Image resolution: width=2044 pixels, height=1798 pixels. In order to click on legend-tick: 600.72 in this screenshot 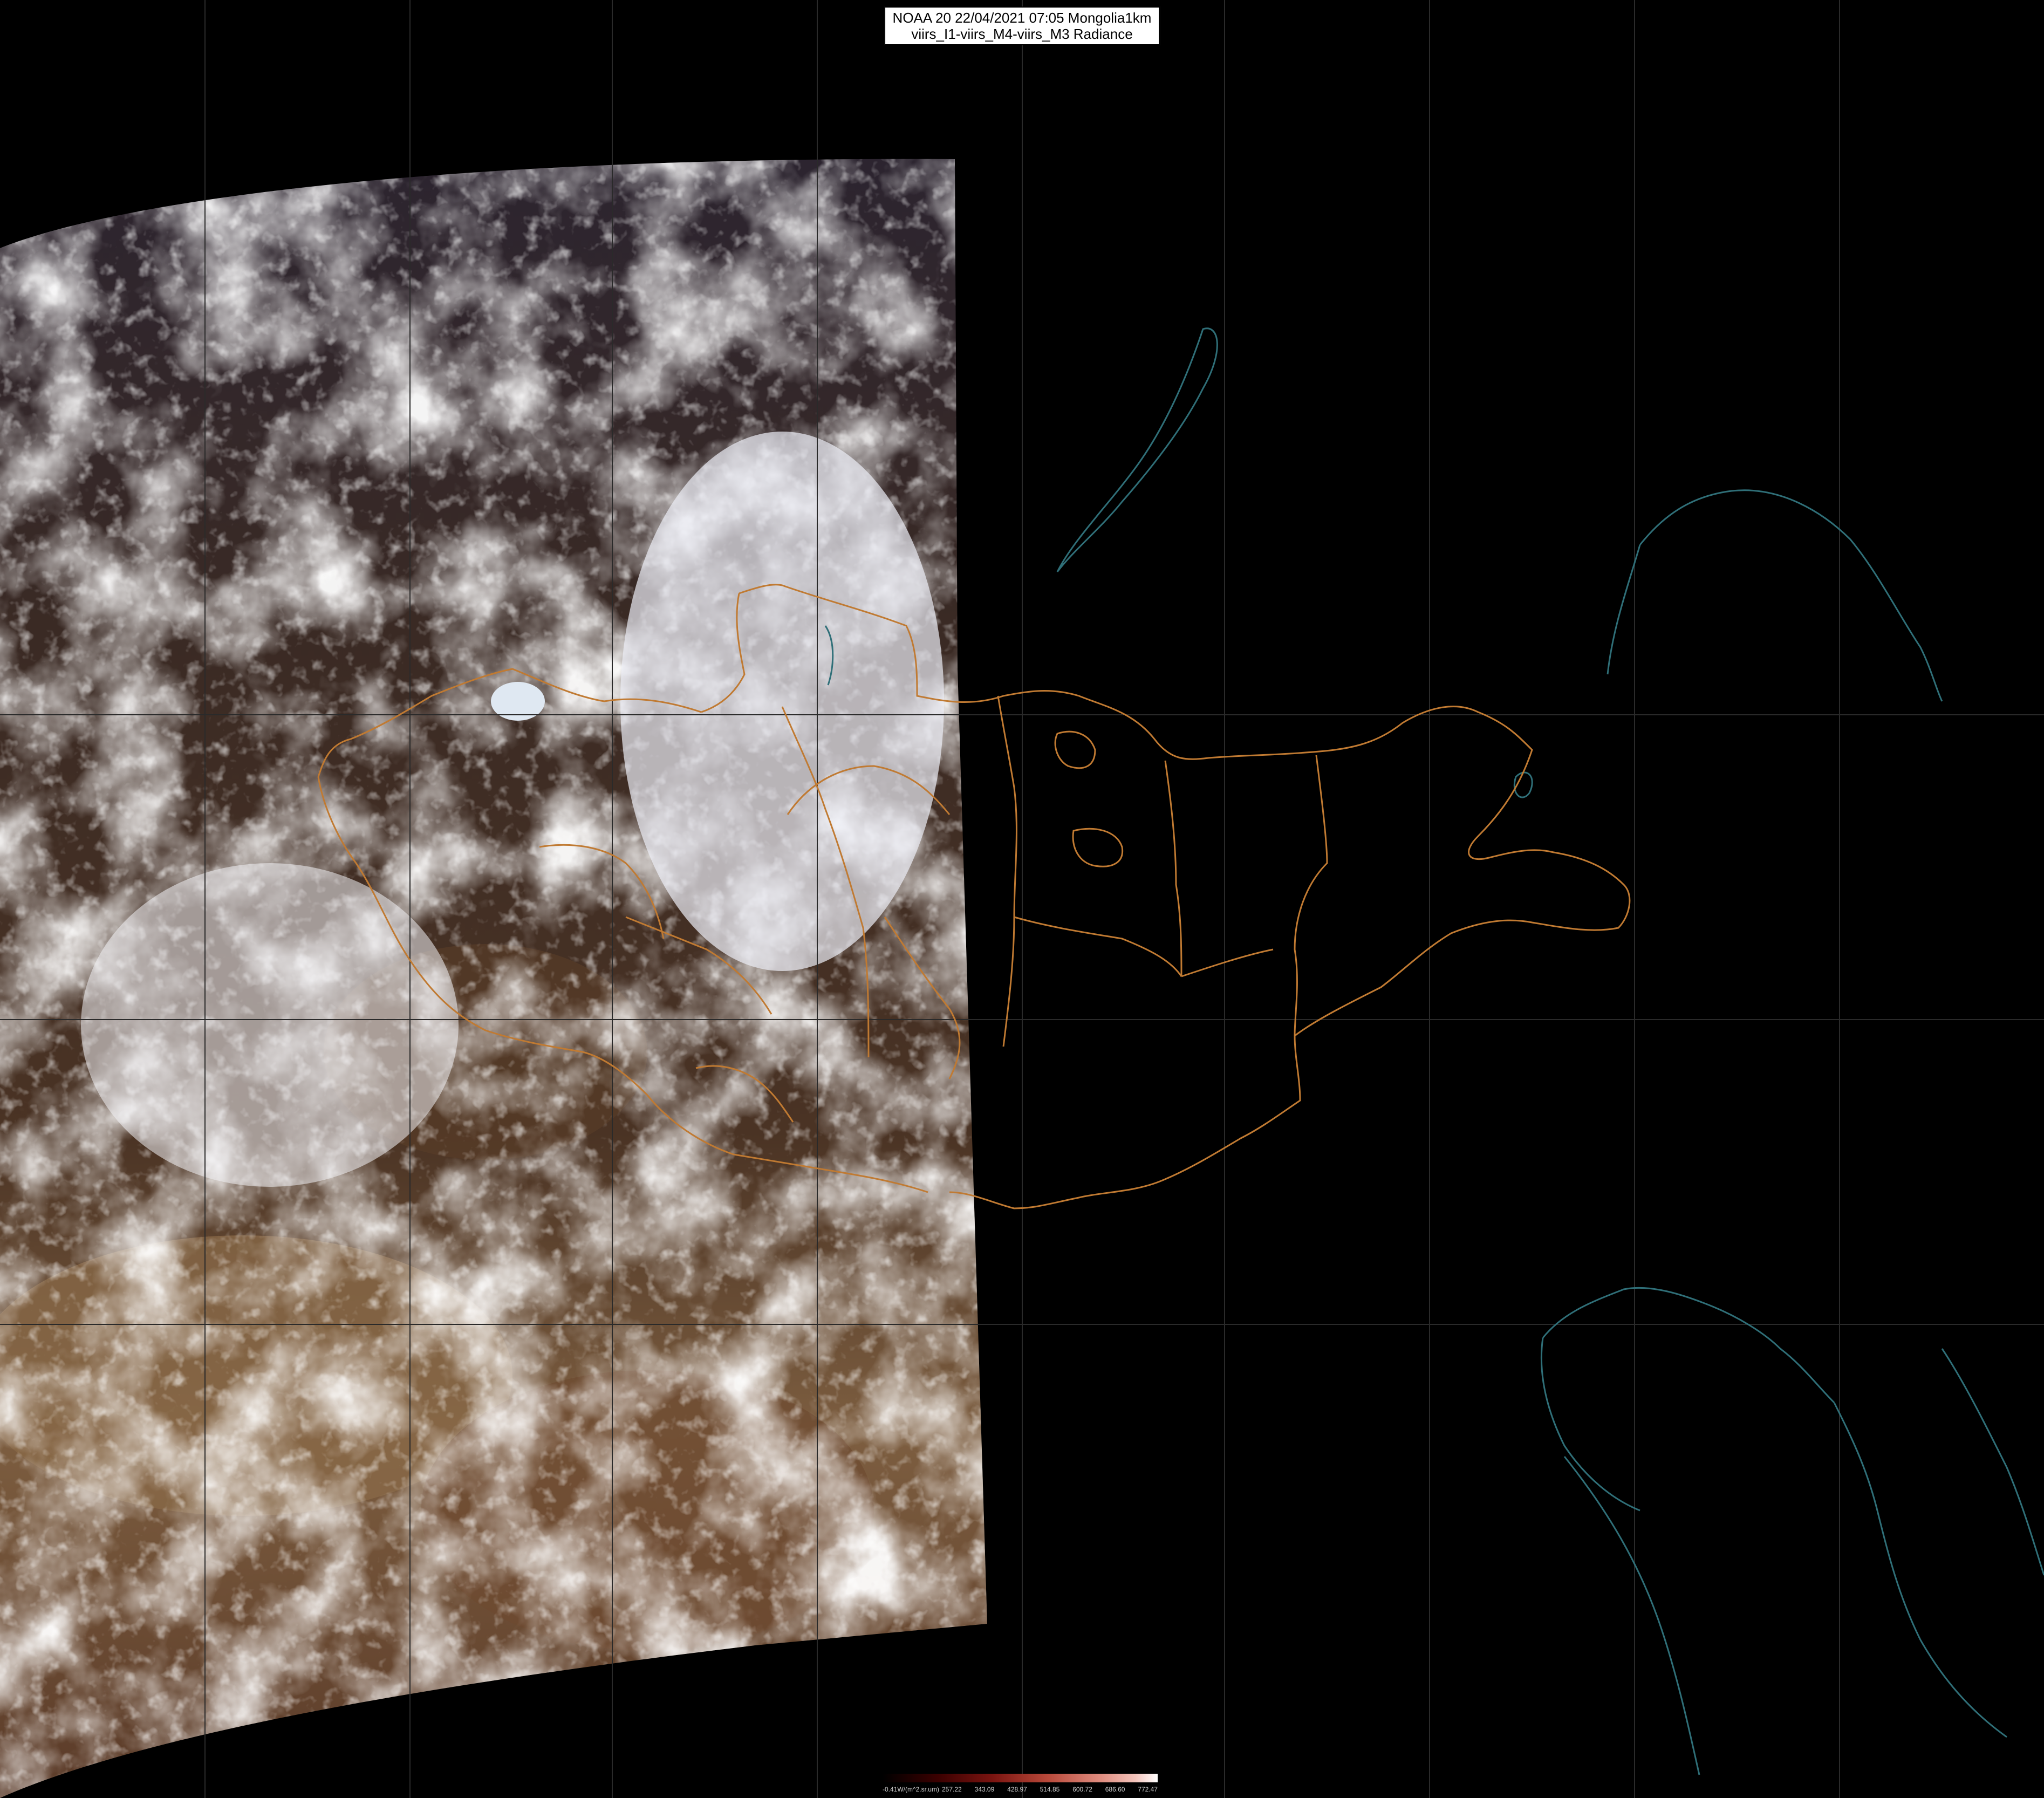, I will do `click(1082, 1790)`.